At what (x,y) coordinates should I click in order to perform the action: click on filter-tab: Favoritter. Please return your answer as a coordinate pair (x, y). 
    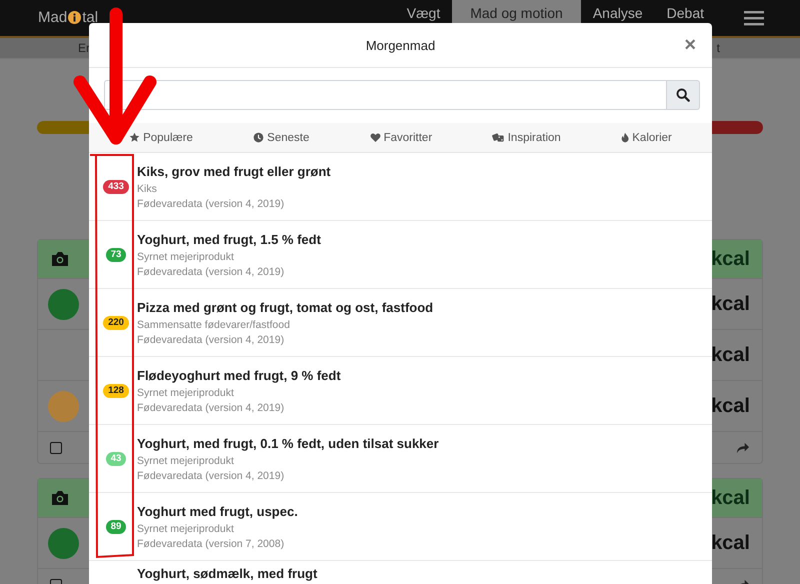
    Looking at the image, I should click on (401, 138).